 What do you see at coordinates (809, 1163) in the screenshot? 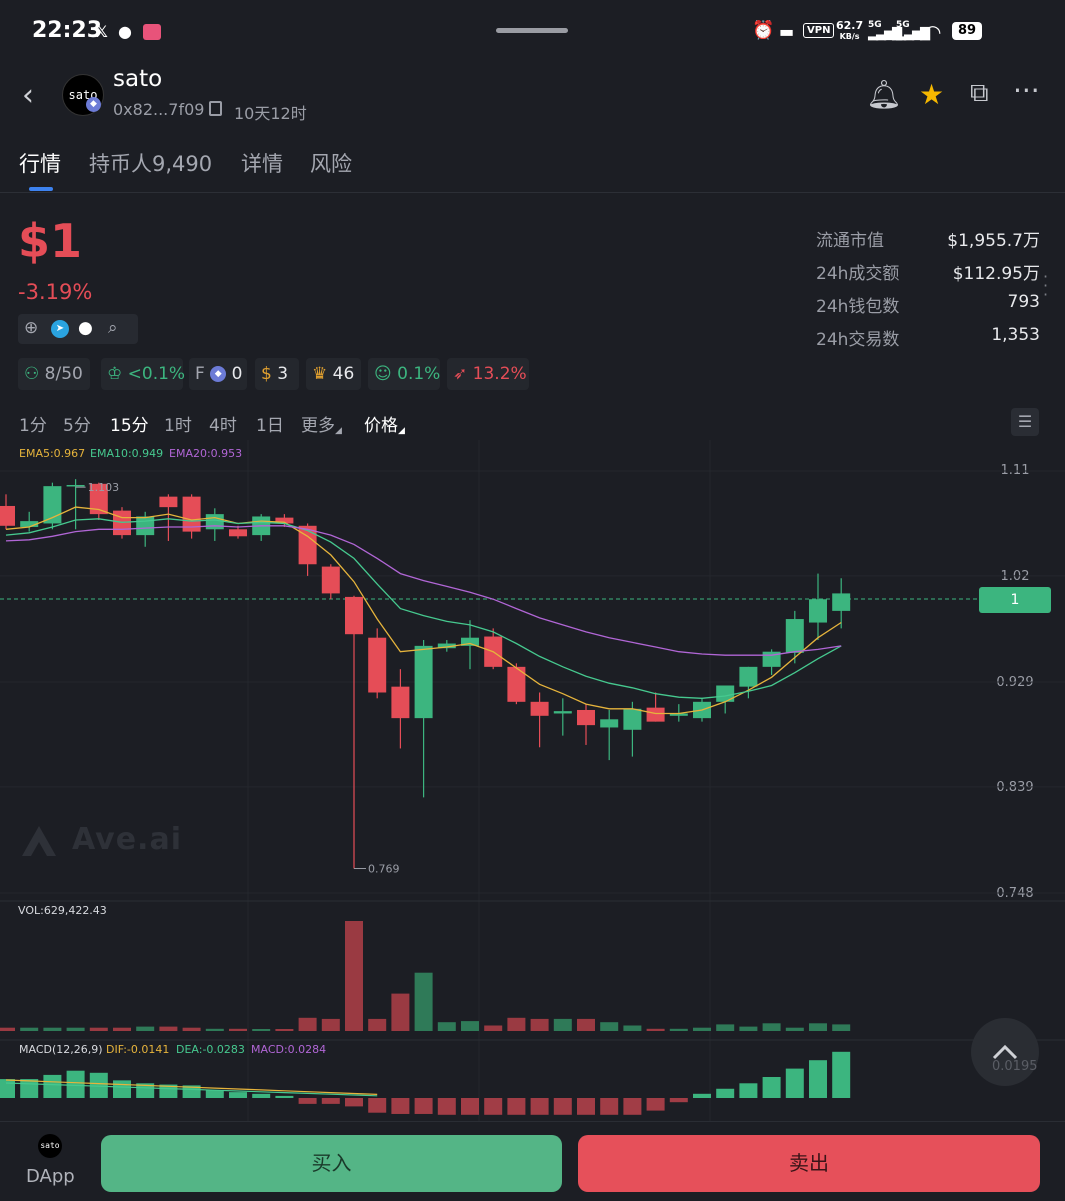
I see `sell-button: 卖出` at bounding box center [809, 1163].